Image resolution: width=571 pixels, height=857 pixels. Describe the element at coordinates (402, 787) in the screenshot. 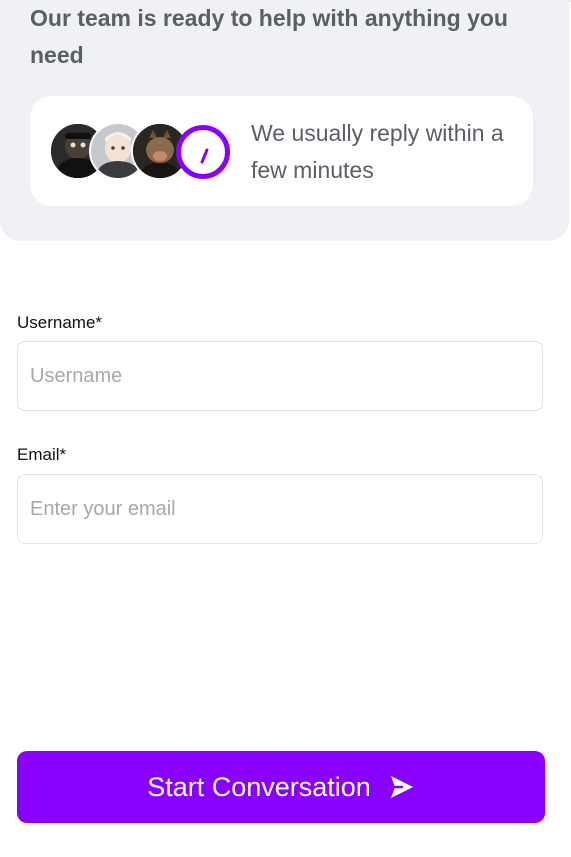

I see `send-icon` at that location.